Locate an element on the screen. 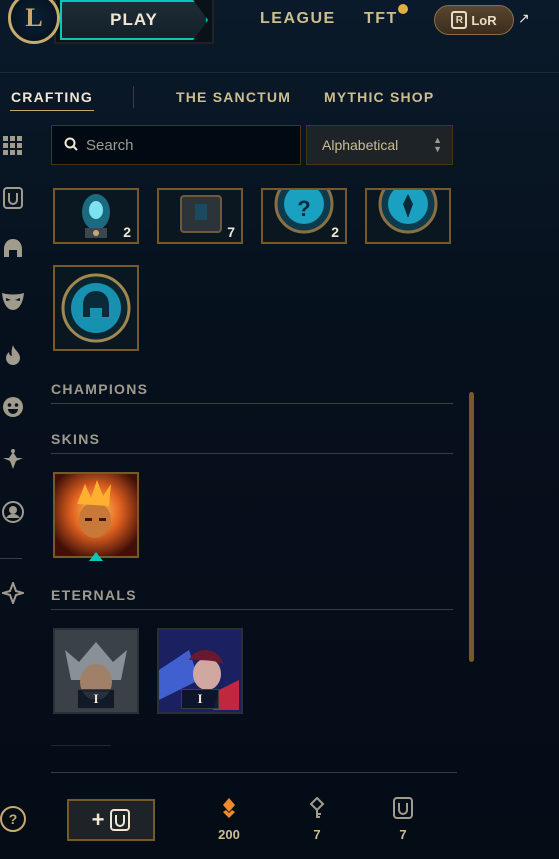 This screenshot has height=859, width=559. token-value: 7 is located at coordinates (403, 834).